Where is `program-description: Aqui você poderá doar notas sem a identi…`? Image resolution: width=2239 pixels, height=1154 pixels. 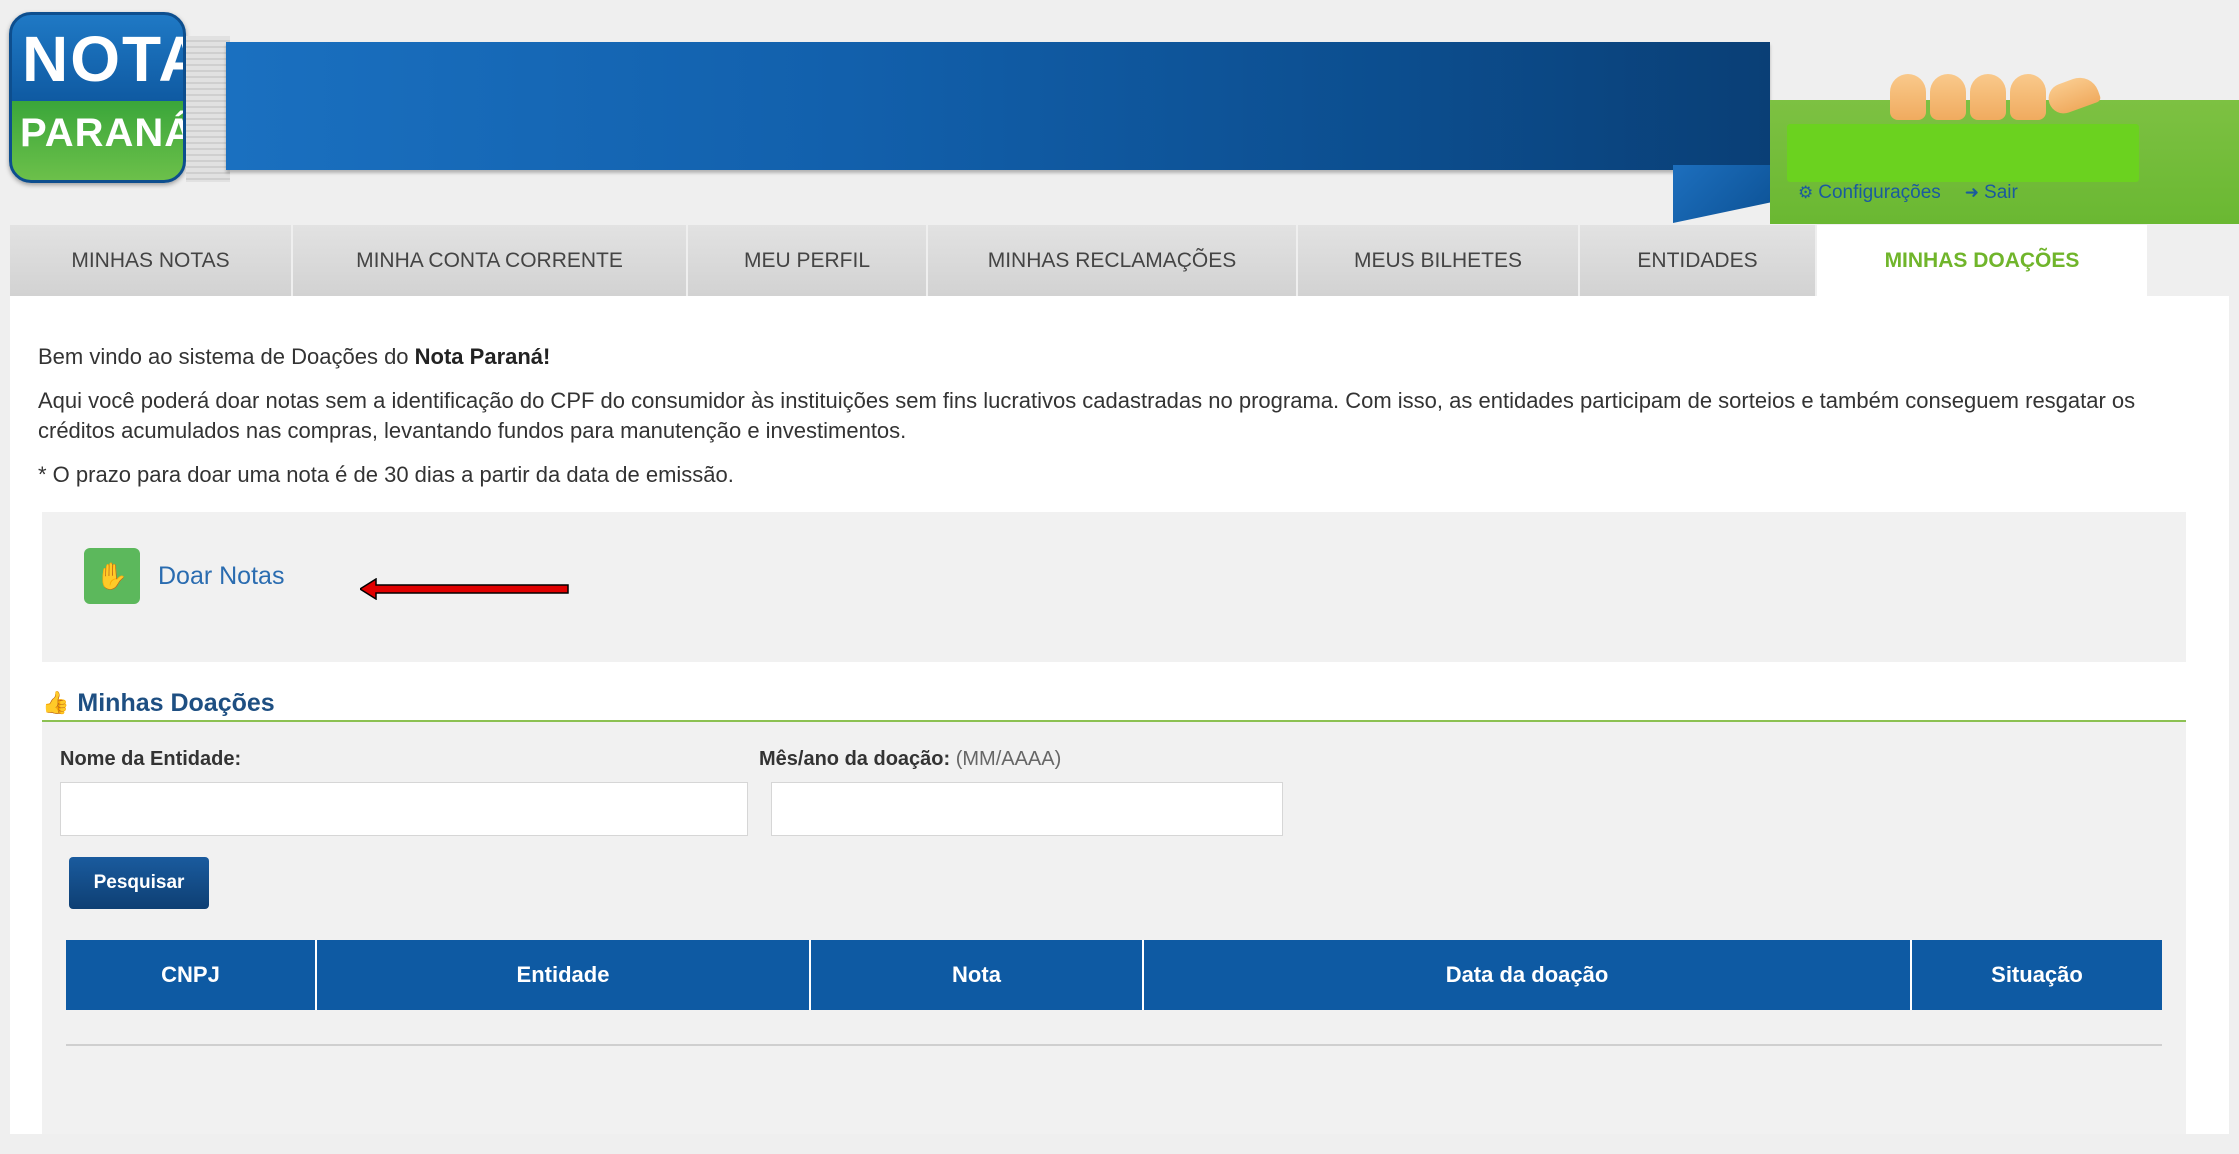
program-description: Aqui você poderá doar notas sem a identi… is located at coordinates (1087, 415).